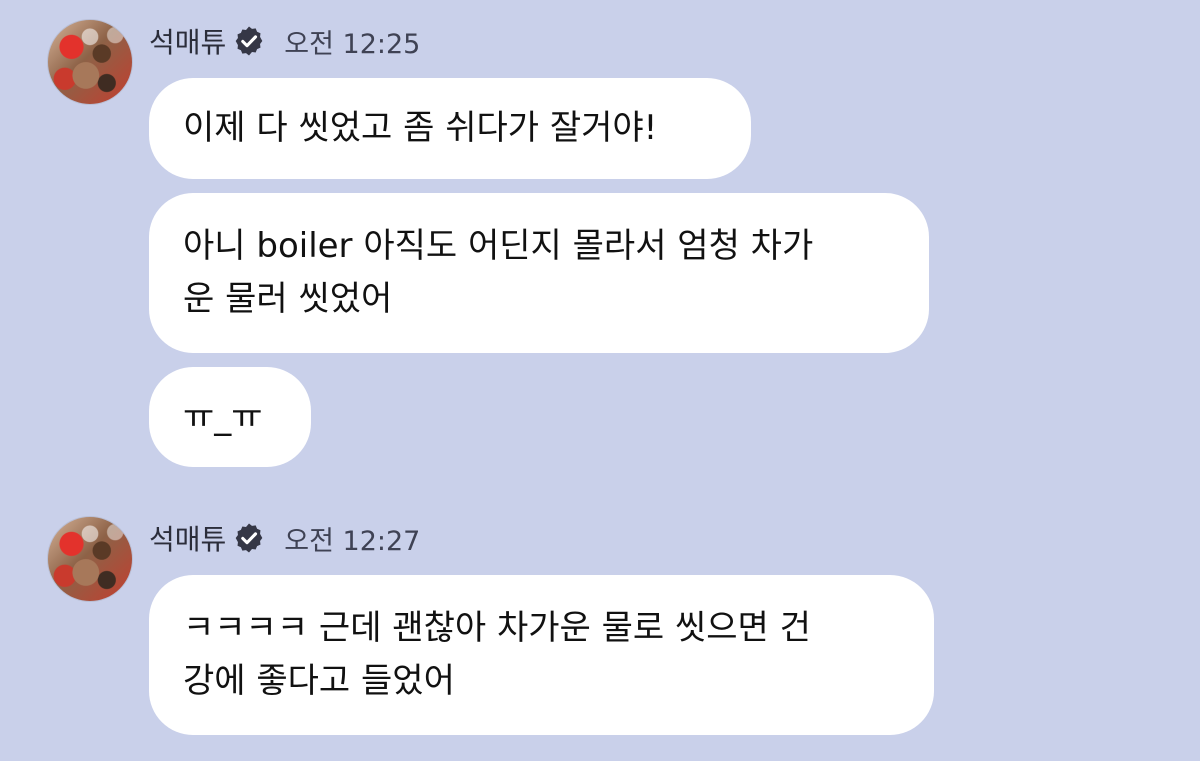 This screenshot has width=1200, height=761. Describe the element at coordinates (497, 654) in the screenshot. I see `message-text: ㅋㅋㅋㅋ 근데 괜찮아 차가운 물로 씻으면 건 강에 좋다고 들었어` at that location.